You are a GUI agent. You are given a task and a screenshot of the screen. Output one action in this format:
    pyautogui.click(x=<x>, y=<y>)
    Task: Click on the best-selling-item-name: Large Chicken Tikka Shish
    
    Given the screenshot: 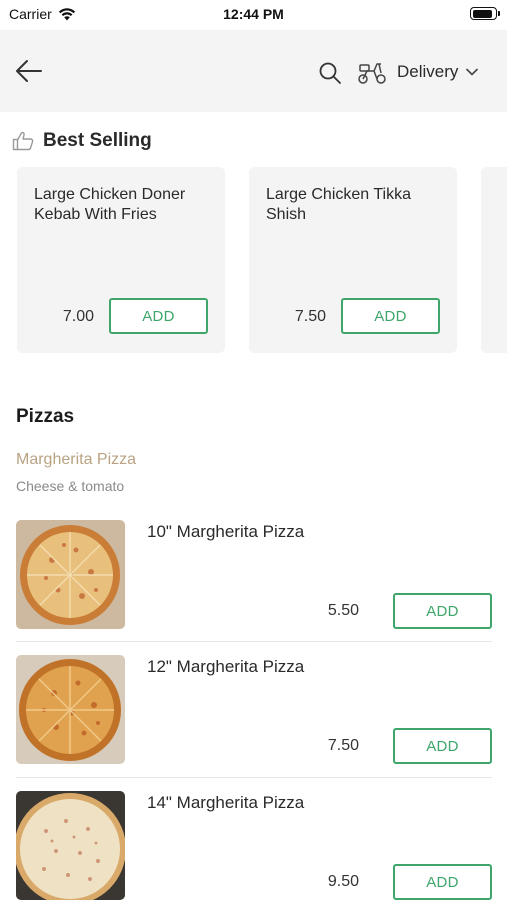 What is the action you would take?
    pyautogui.click(x=338, y=204)
    